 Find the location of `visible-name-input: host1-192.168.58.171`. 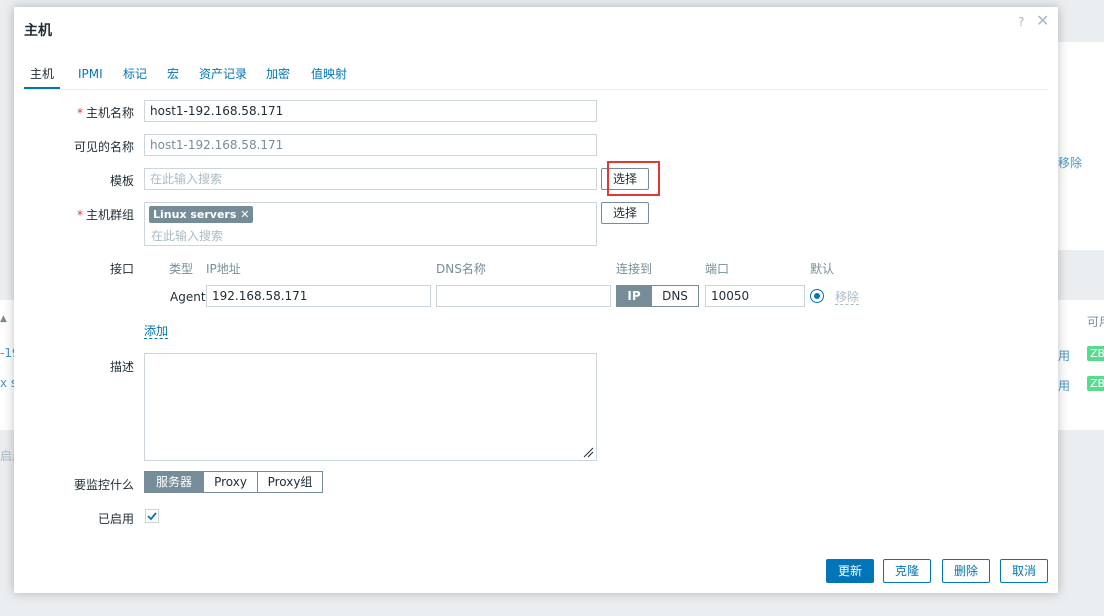

visible-name-input: host1-192.168.58.171 is located at coordinates (370, 145).